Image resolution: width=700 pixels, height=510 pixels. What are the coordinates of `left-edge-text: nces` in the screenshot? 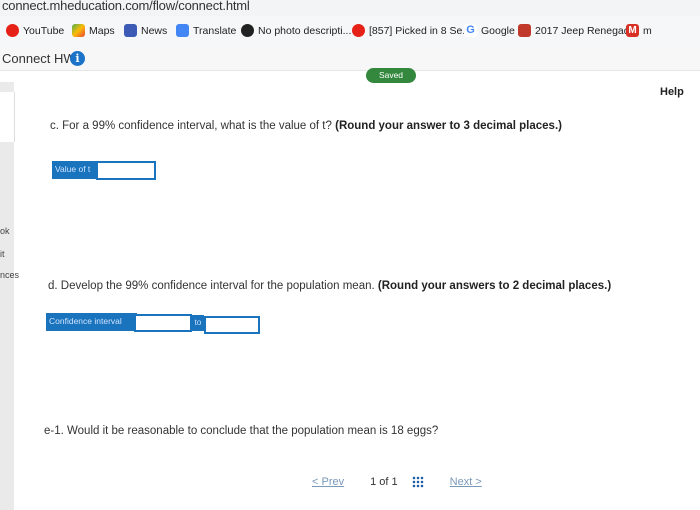 It's located at (10, 275).